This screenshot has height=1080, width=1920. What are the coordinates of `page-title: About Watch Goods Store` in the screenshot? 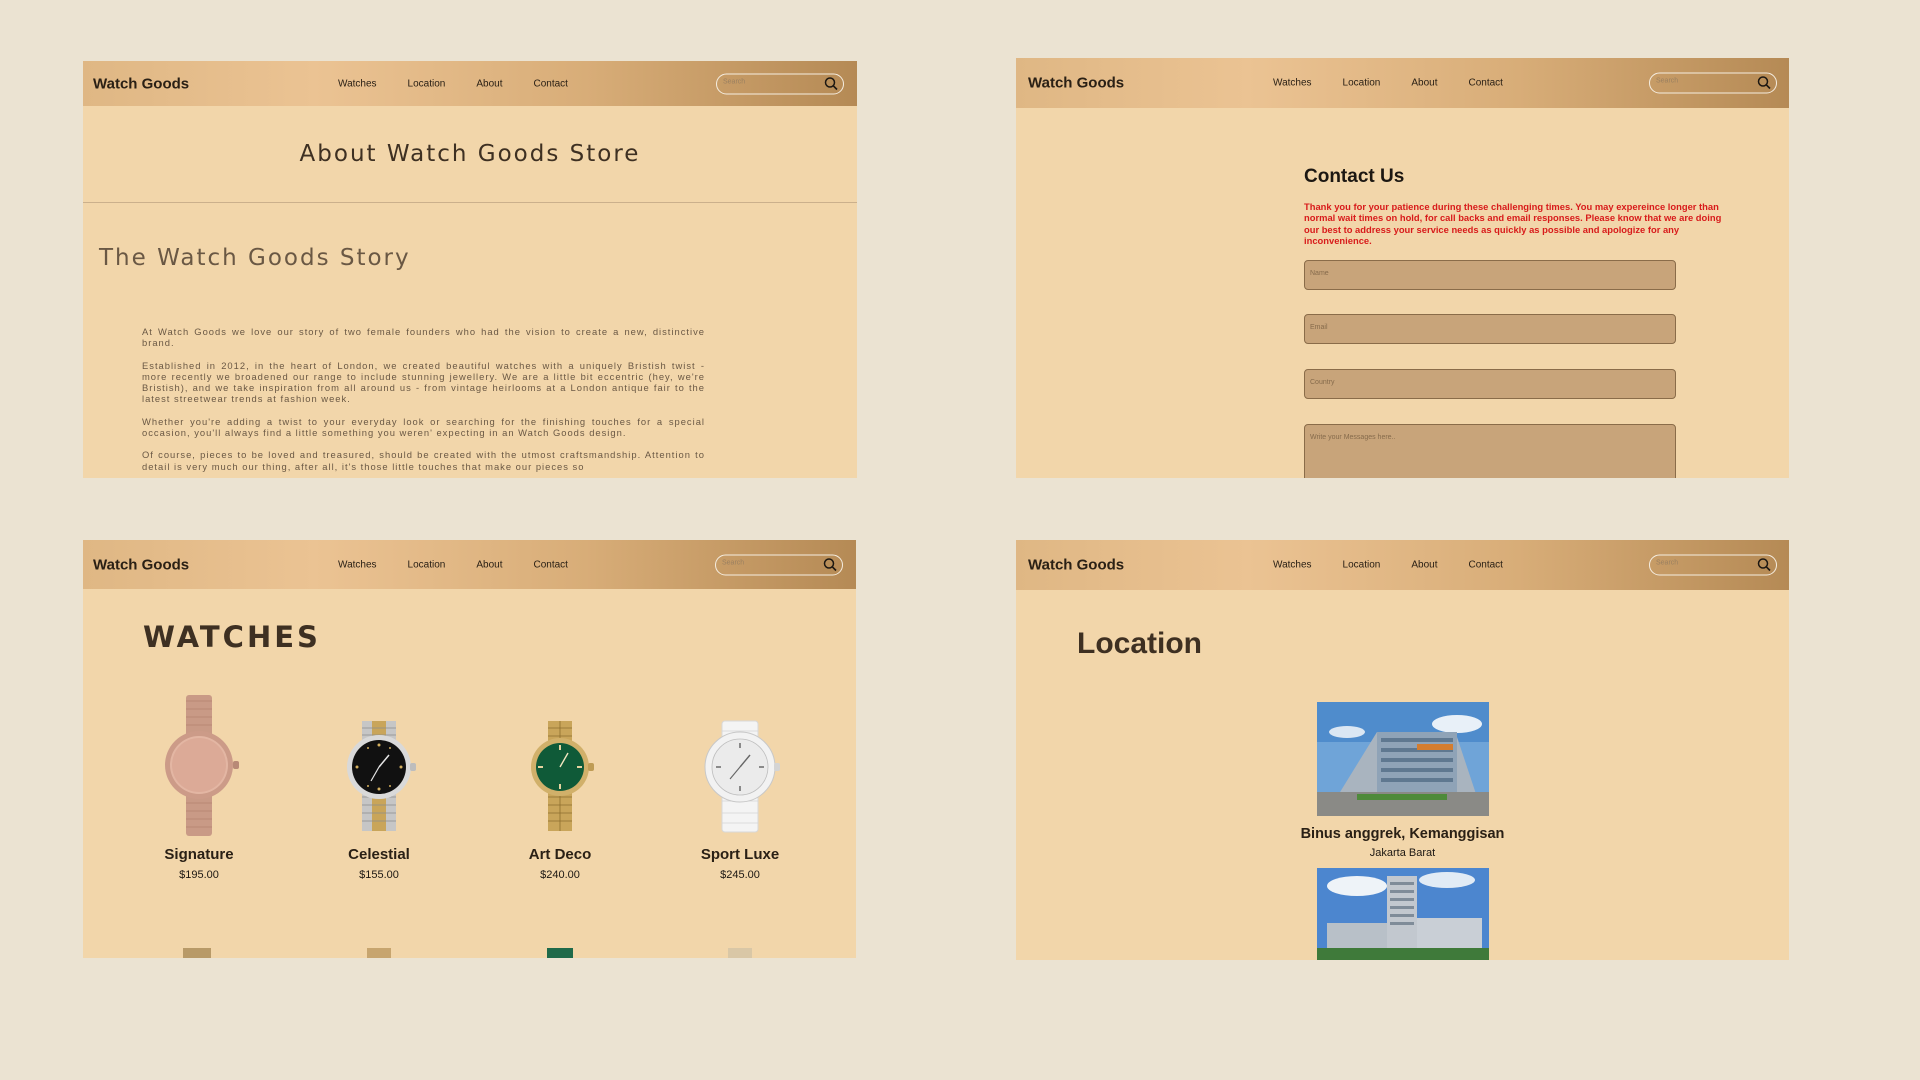 It's located at (470, 154).